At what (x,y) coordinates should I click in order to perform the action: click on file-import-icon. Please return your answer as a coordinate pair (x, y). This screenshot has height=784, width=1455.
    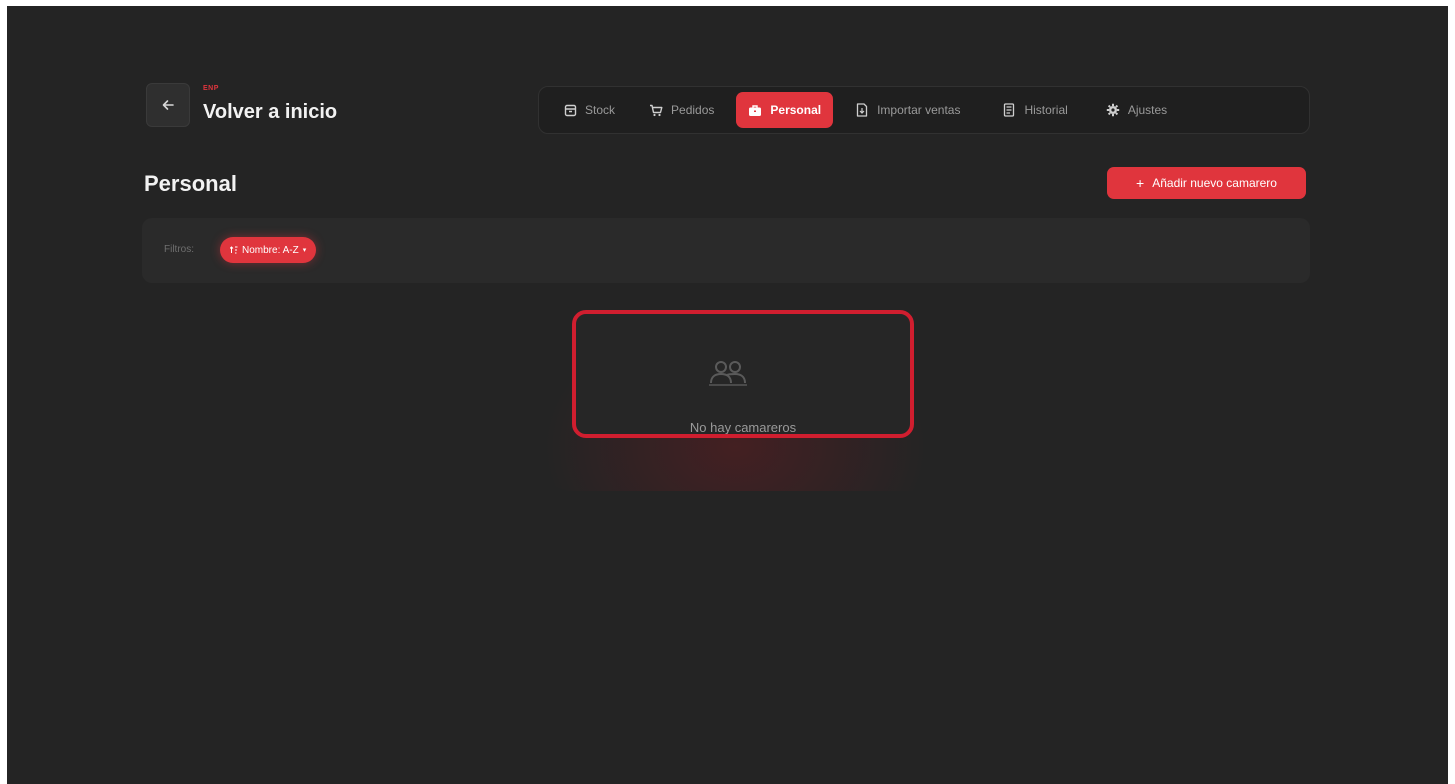
    Looking at the image, I should click on (862, 110).